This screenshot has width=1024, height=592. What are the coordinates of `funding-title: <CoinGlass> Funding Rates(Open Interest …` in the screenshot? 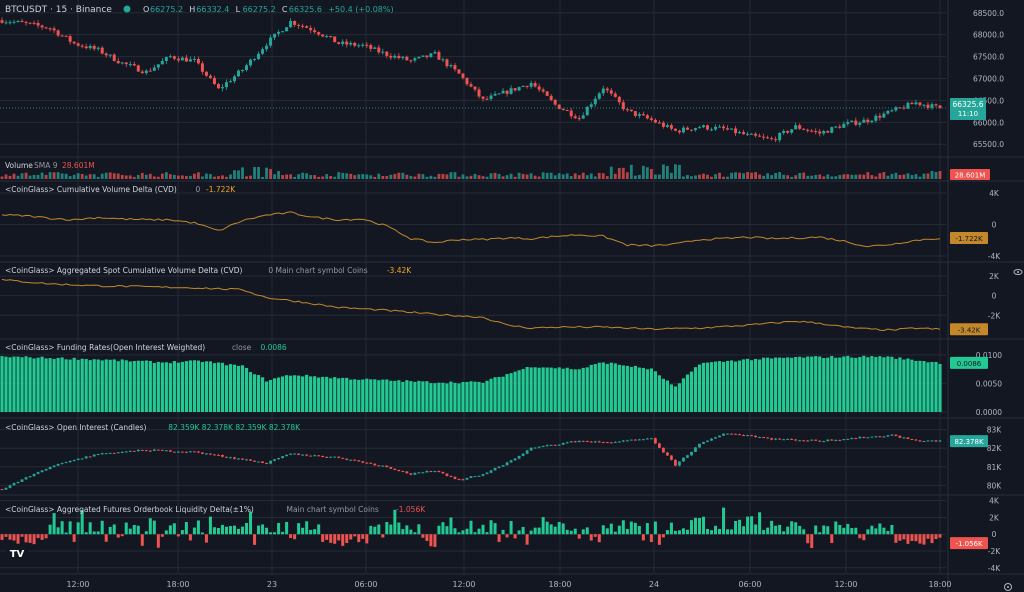 It's located at (105, 347).